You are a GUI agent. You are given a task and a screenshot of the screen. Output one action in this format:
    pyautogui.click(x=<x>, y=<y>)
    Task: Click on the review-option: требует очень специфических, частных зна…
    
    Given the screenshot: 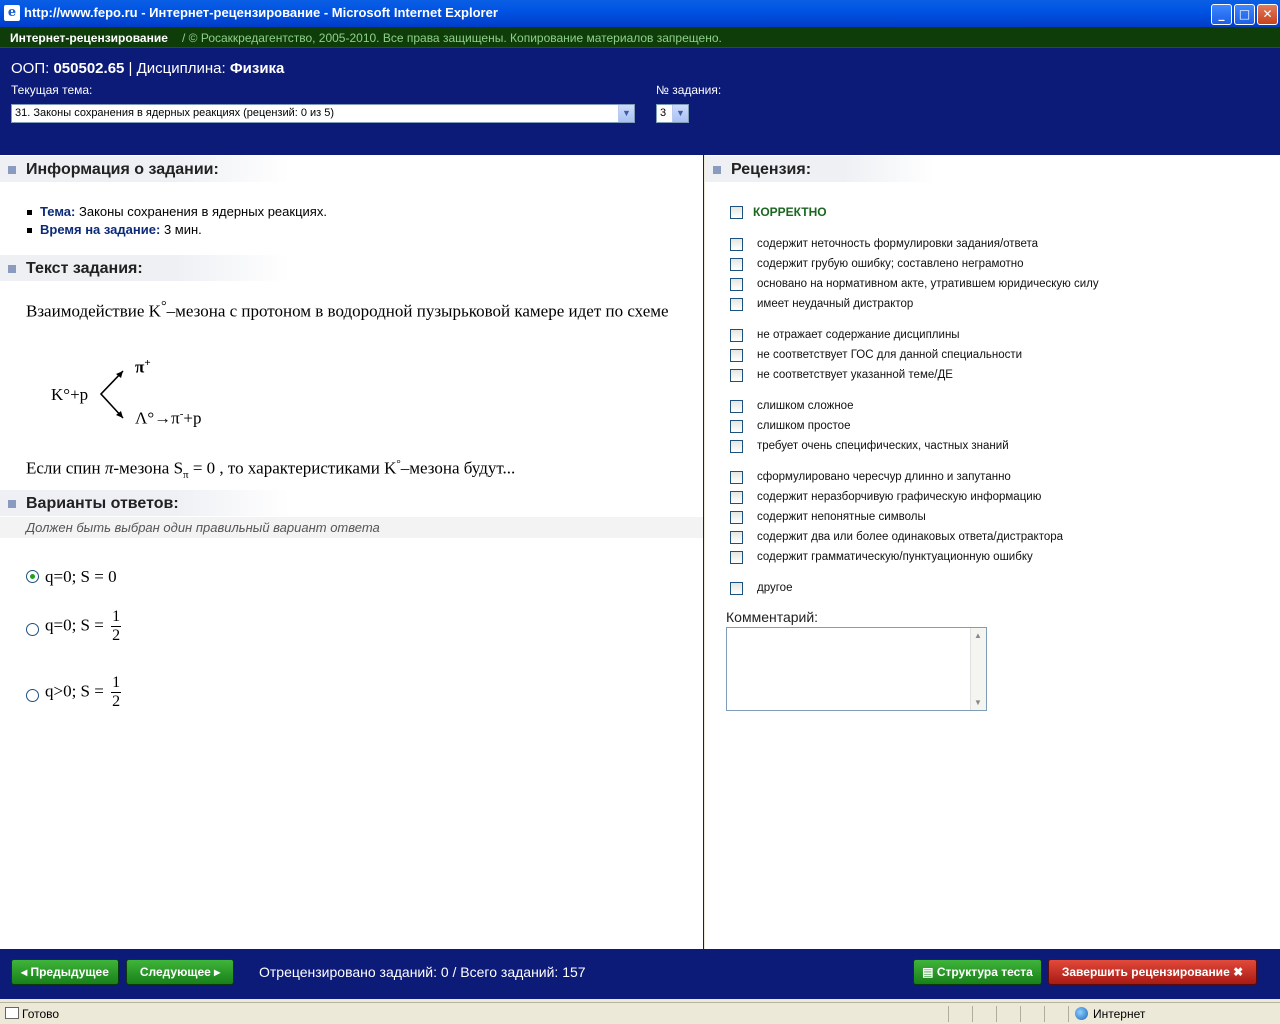 What is the action you would take?
    pyautogui.click(x=939, y=447)
    